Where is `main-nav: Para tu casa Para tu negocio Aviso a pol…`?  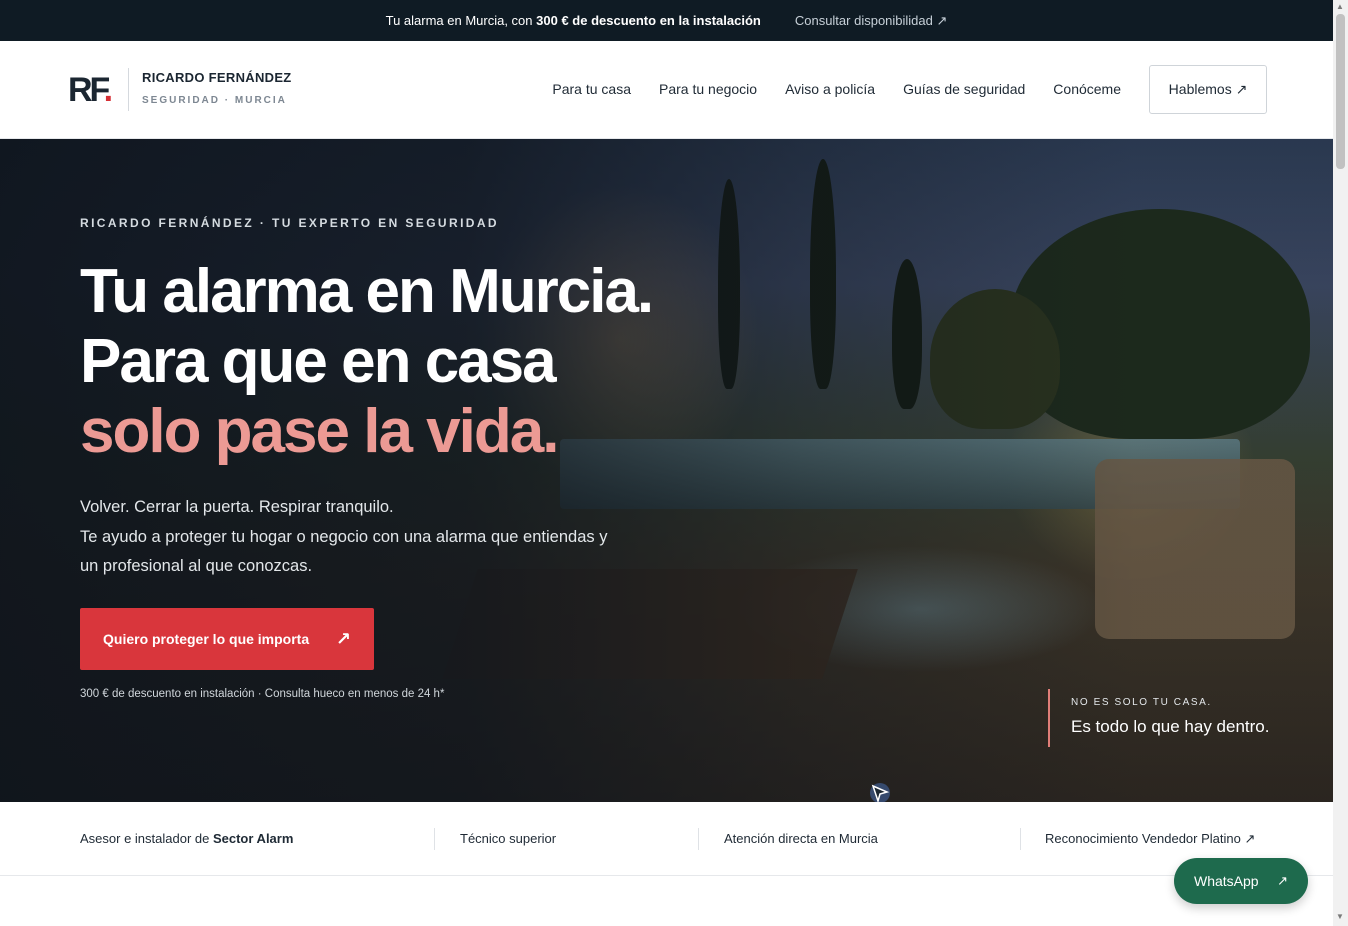 main-nav: Para tu casa Para tu negocio Aviso a pol… is located at coordinates (836, 89).